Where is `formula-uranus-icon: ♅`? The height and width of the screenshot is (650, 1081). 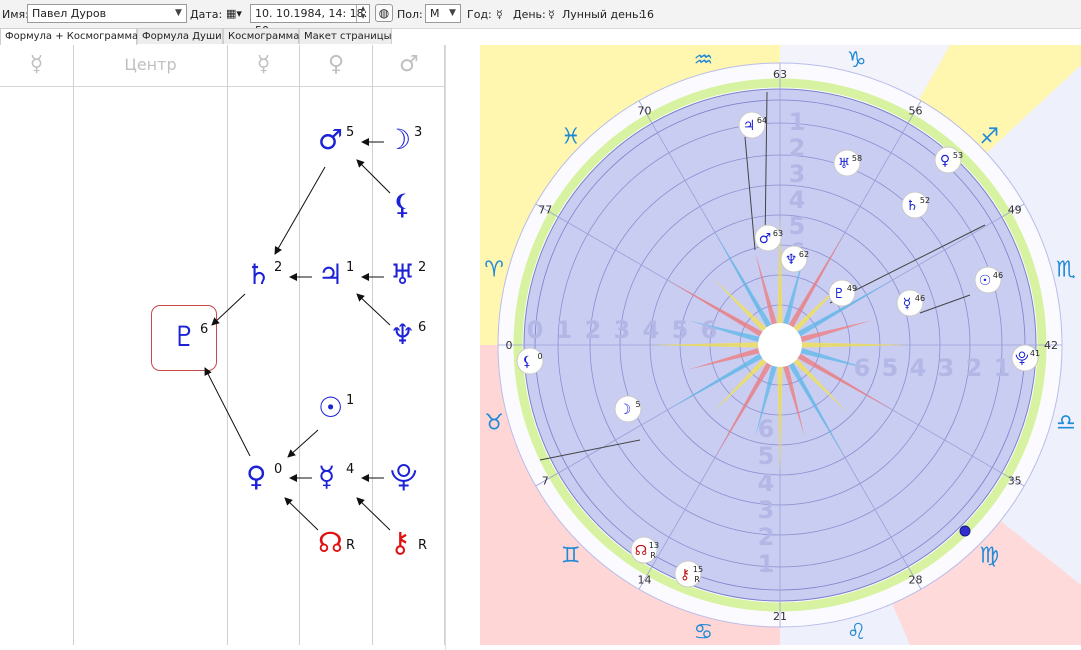 formula-uranus-icon: ♅ is located at coordinates (402, 275).